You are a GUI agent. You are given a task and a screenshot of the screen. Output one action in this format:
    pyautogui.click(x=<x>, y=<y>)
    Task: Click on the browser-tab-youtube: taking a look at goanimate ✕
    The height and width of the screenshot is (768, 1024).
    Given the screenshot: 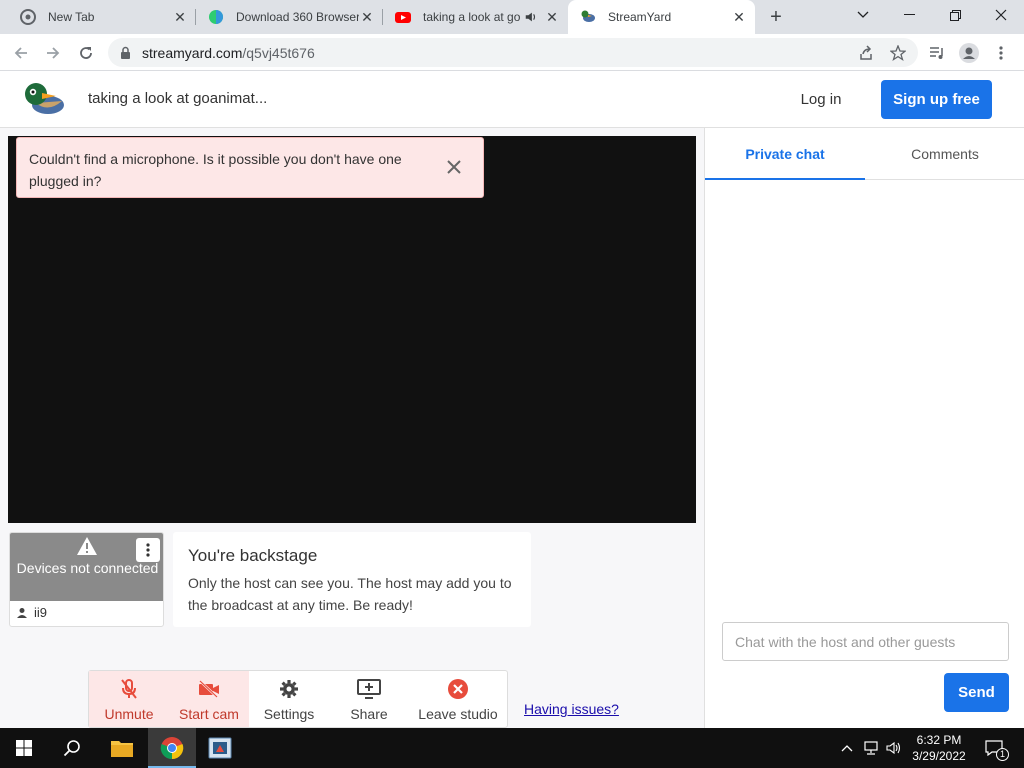 What is the action you would take?
    pyautogui.click(x=475, y=17)
    